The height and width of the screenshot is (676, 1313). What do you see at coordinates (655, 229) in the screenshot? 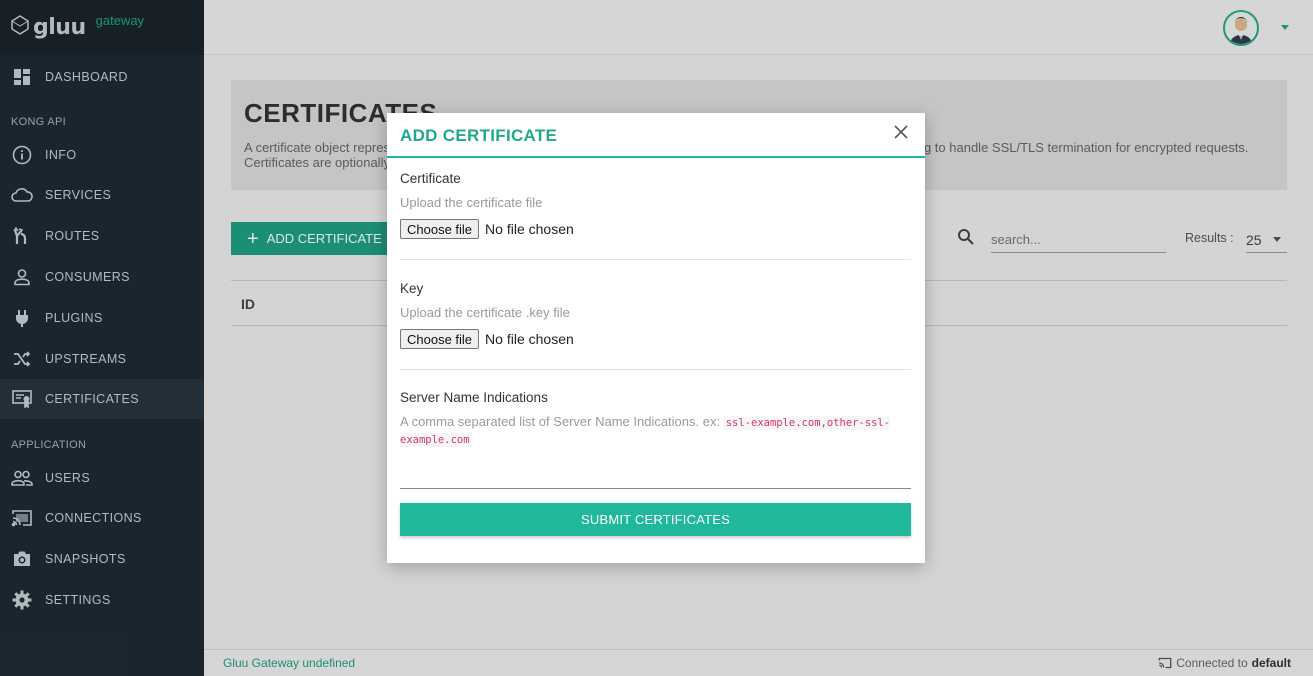
I see `certificate-file-input: Choose file No file chosen` at bounding box center [655, 229].